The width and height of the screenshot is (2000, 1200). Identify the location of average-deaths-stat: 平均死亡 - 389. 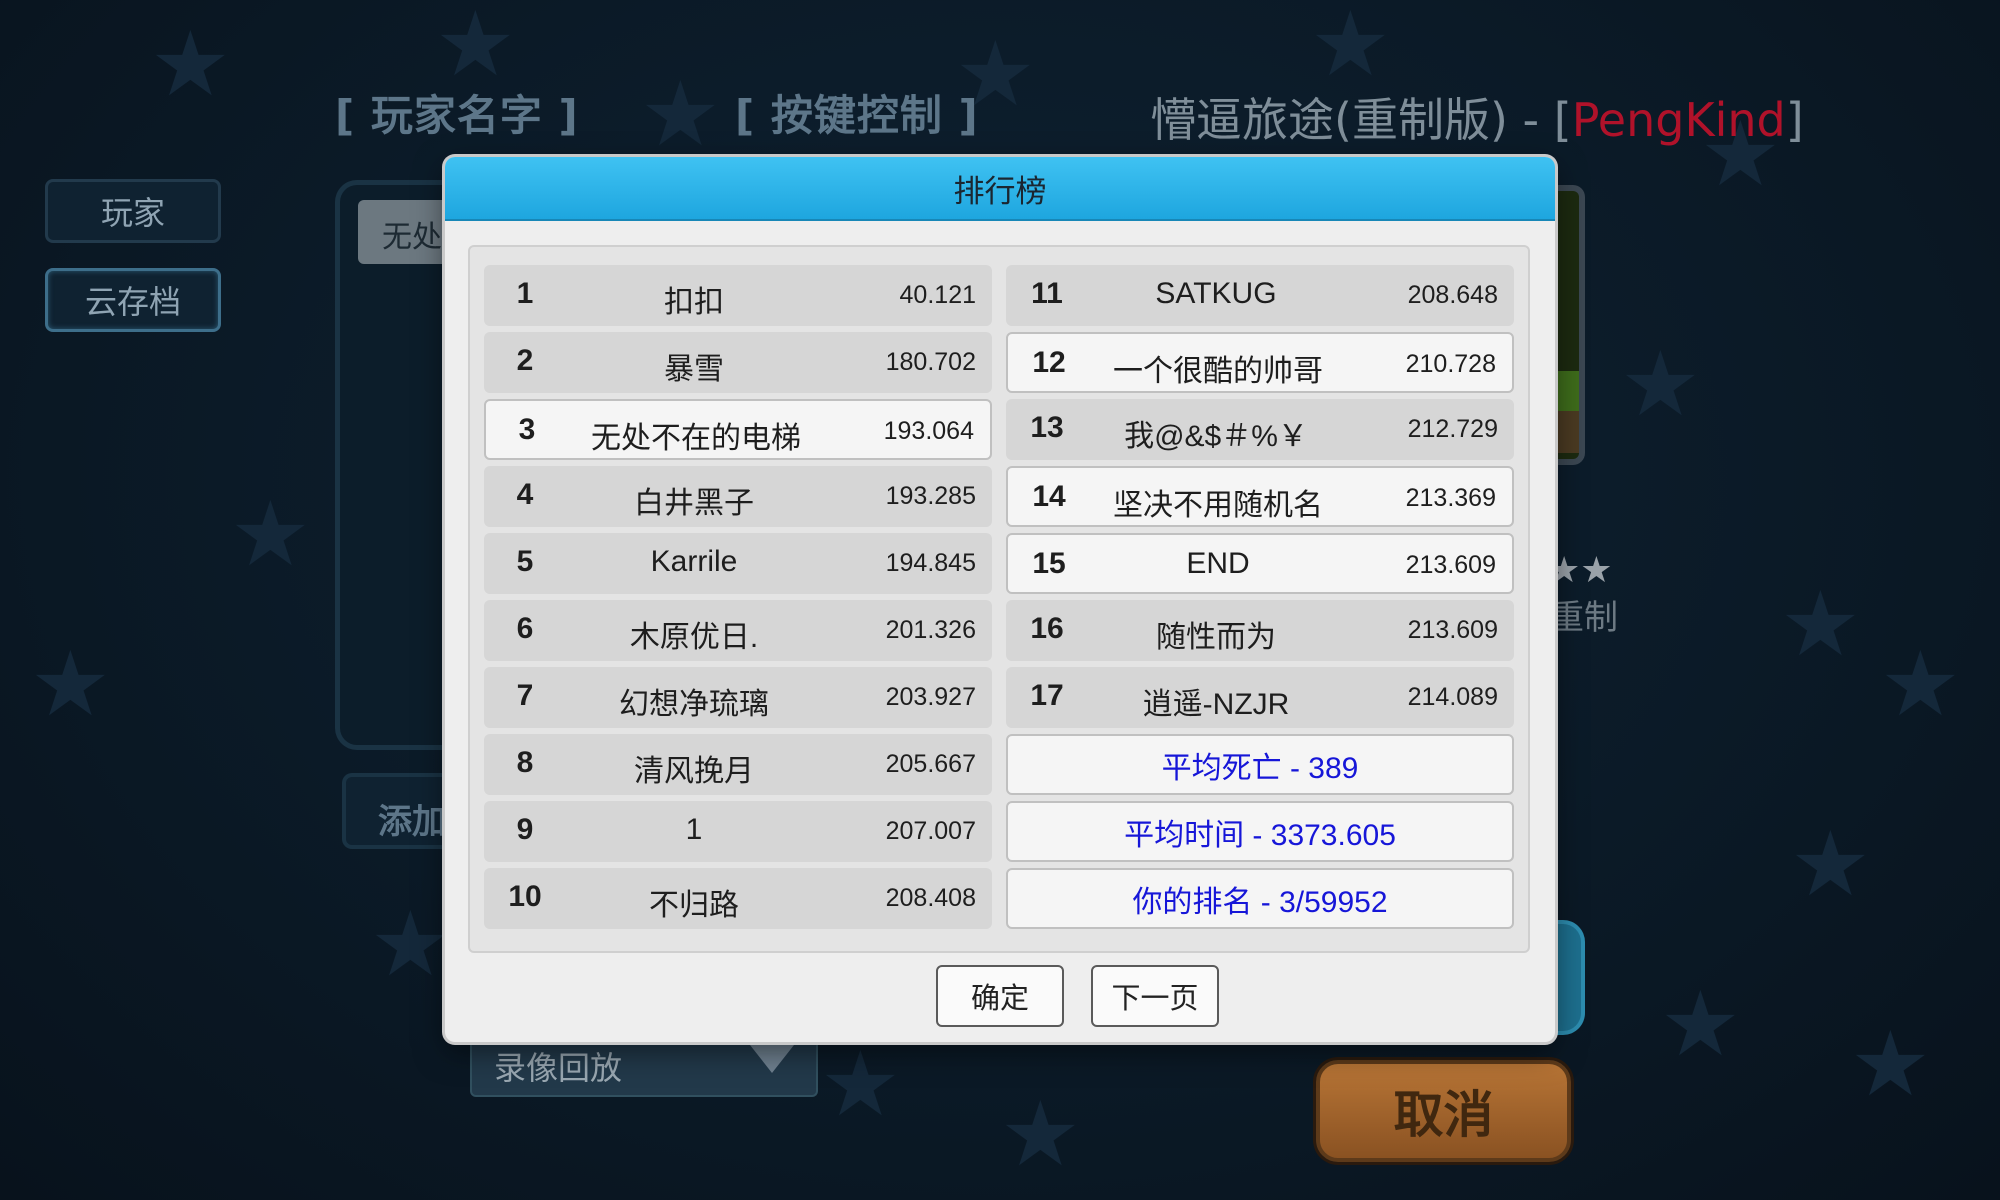
(1260, 764).